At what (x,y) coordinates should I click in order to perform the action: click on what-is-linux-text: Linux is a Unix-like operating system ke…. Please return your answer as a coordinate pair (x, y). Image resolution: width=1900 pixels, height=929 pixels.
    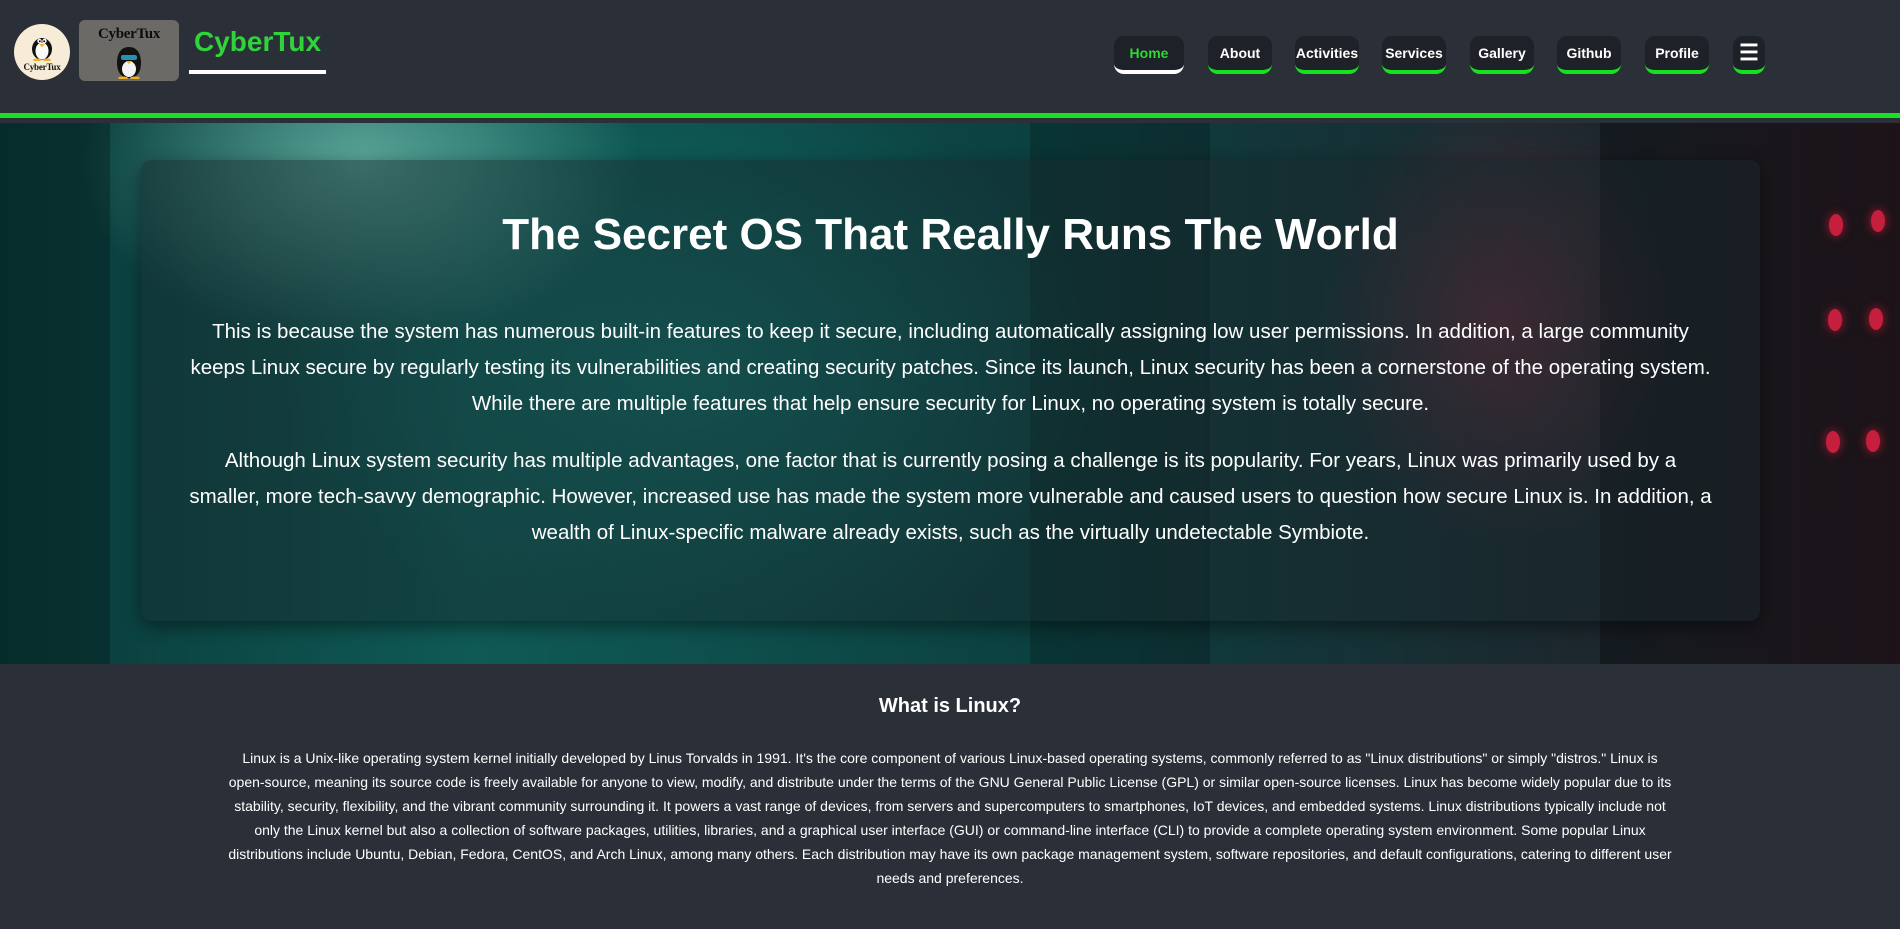
    Looking at the image, I should click on (950, 818).